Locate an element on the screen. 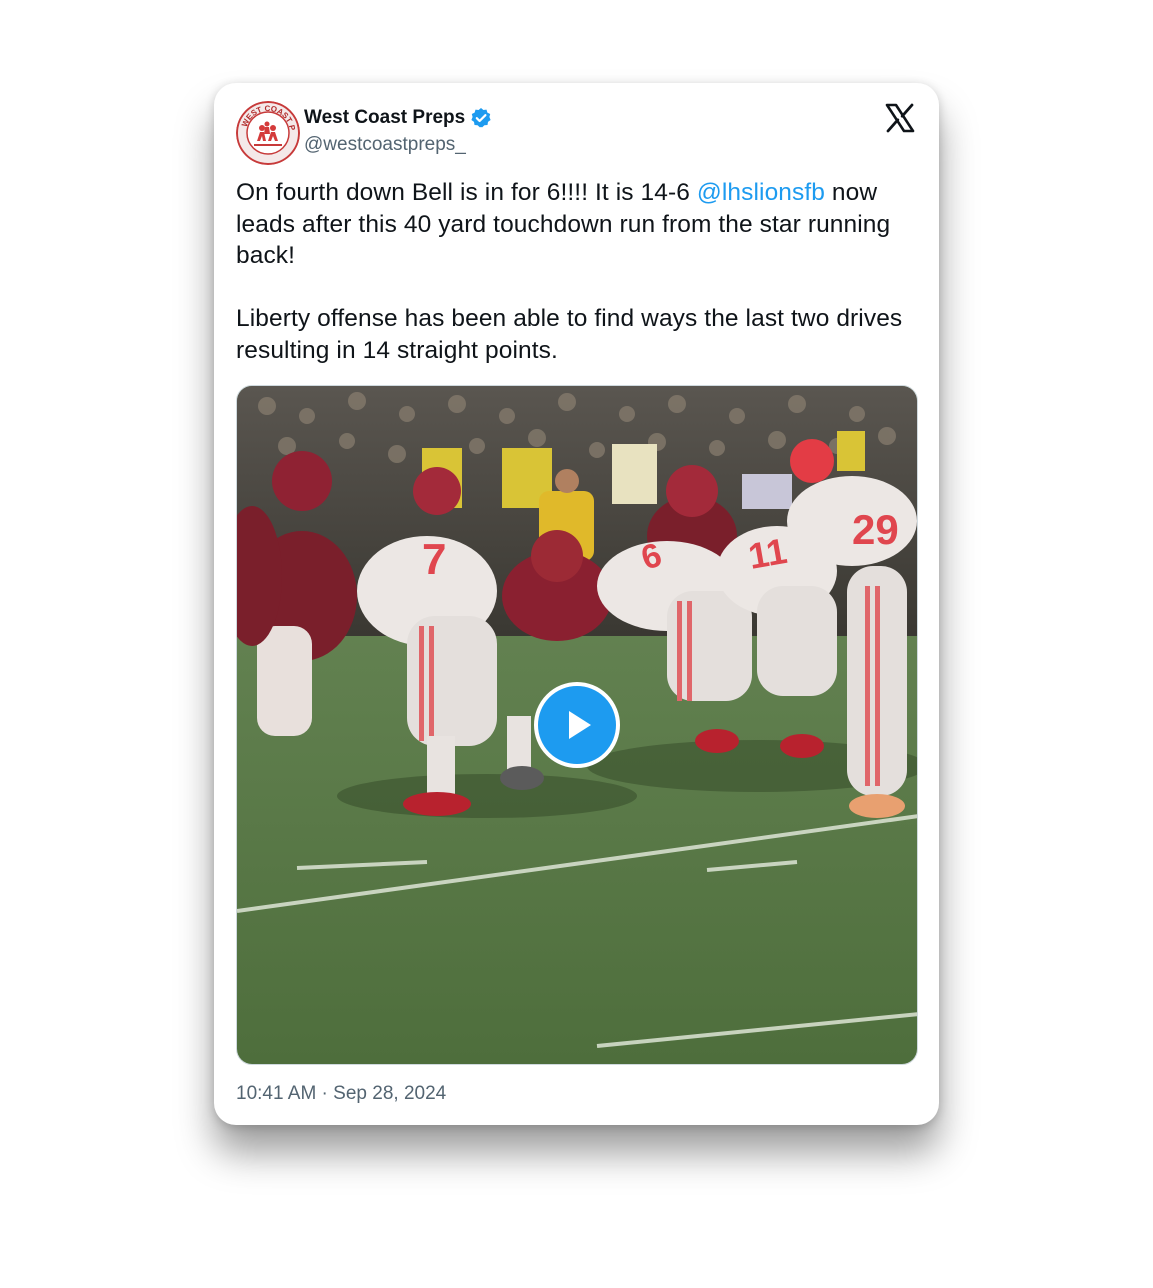 This screenshot has height=1288, width=1153. jersey-number: 29 is located at coordinates (875, 529).